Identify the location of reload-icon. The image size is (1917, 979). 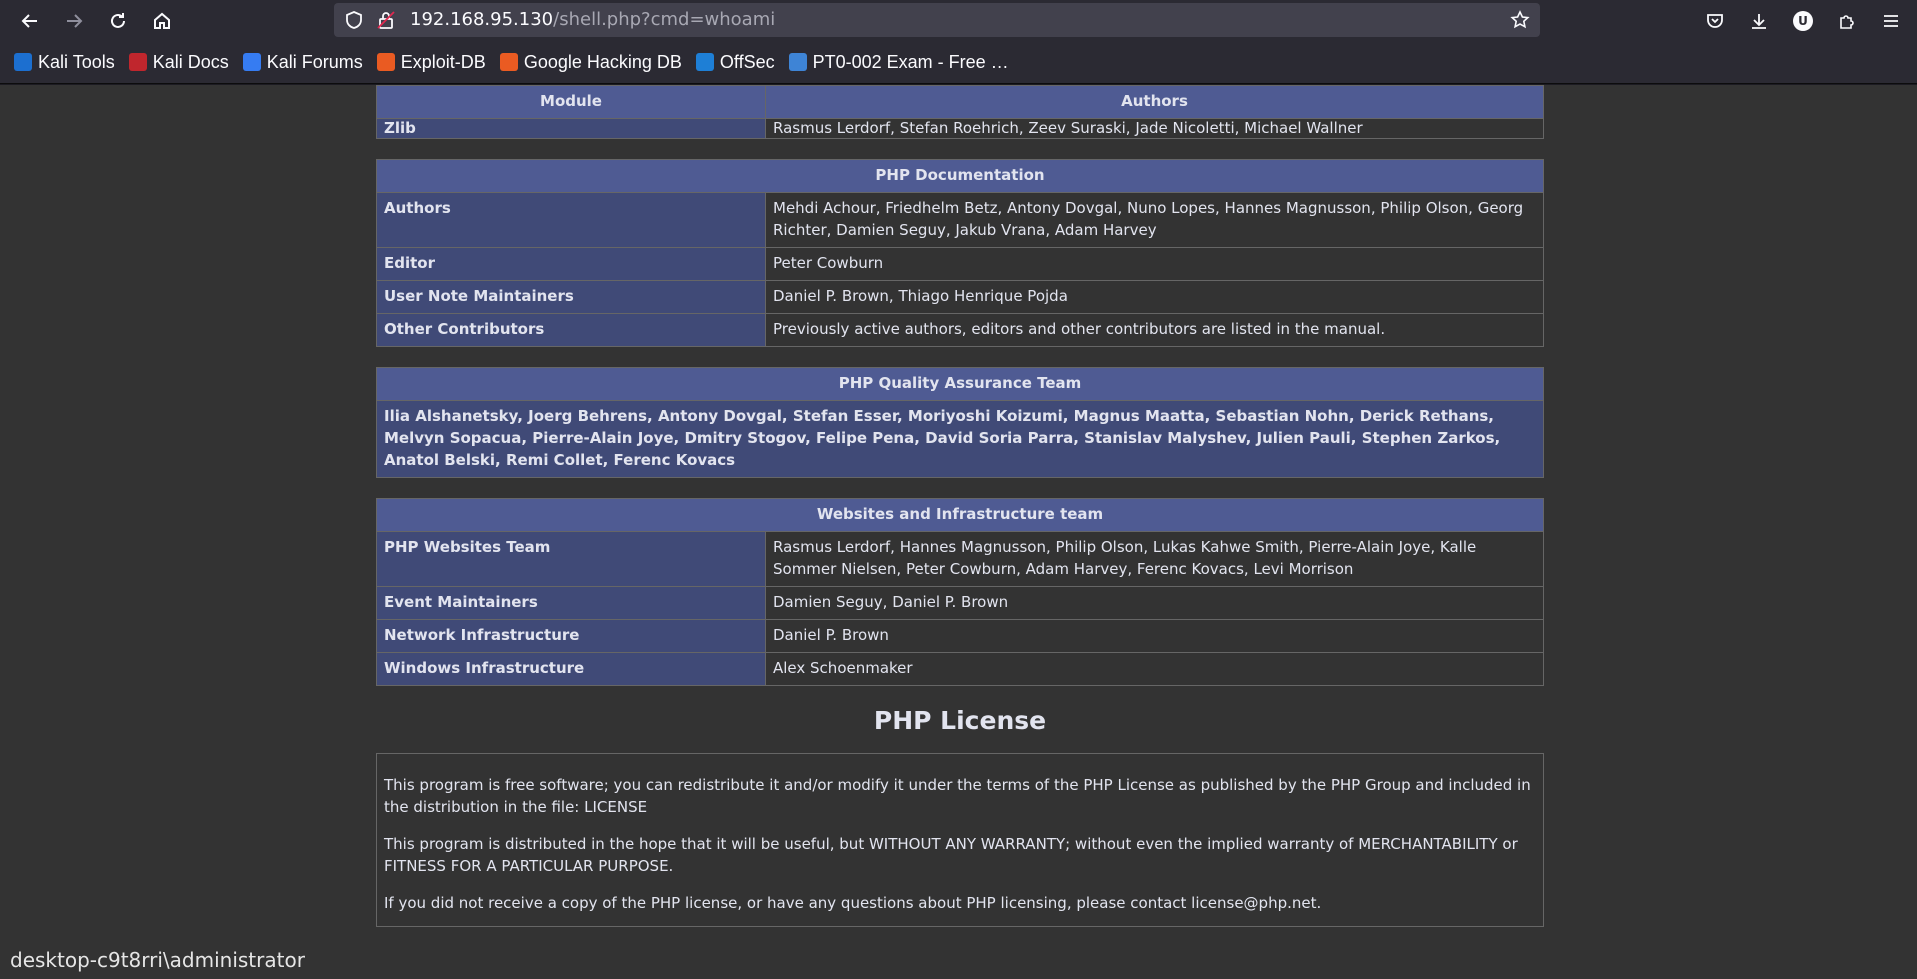
(118, 20).